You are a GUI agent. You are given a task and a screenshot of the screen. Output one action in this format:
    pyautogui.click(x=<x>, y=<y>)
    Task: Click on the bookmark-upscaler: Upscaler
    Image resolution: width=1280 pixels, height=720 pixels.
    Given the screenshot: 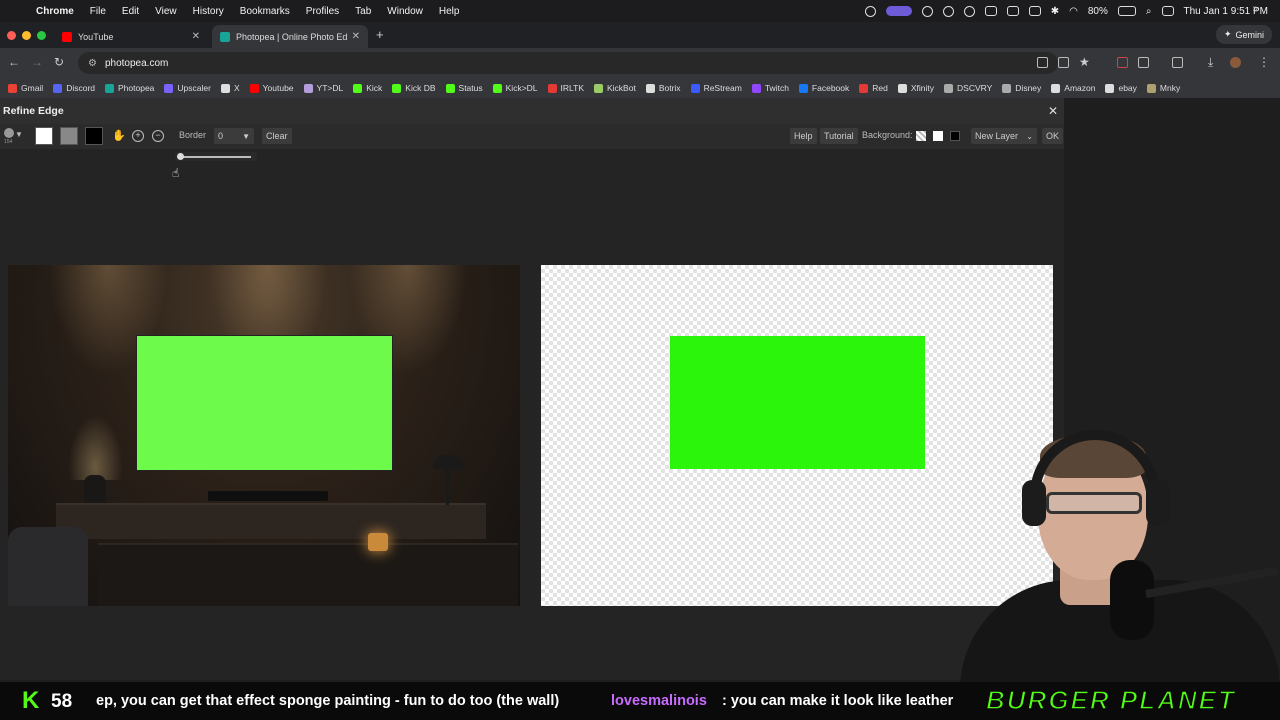 What is the action you would take?
    pyautogui.click(x=187, y=88)
    